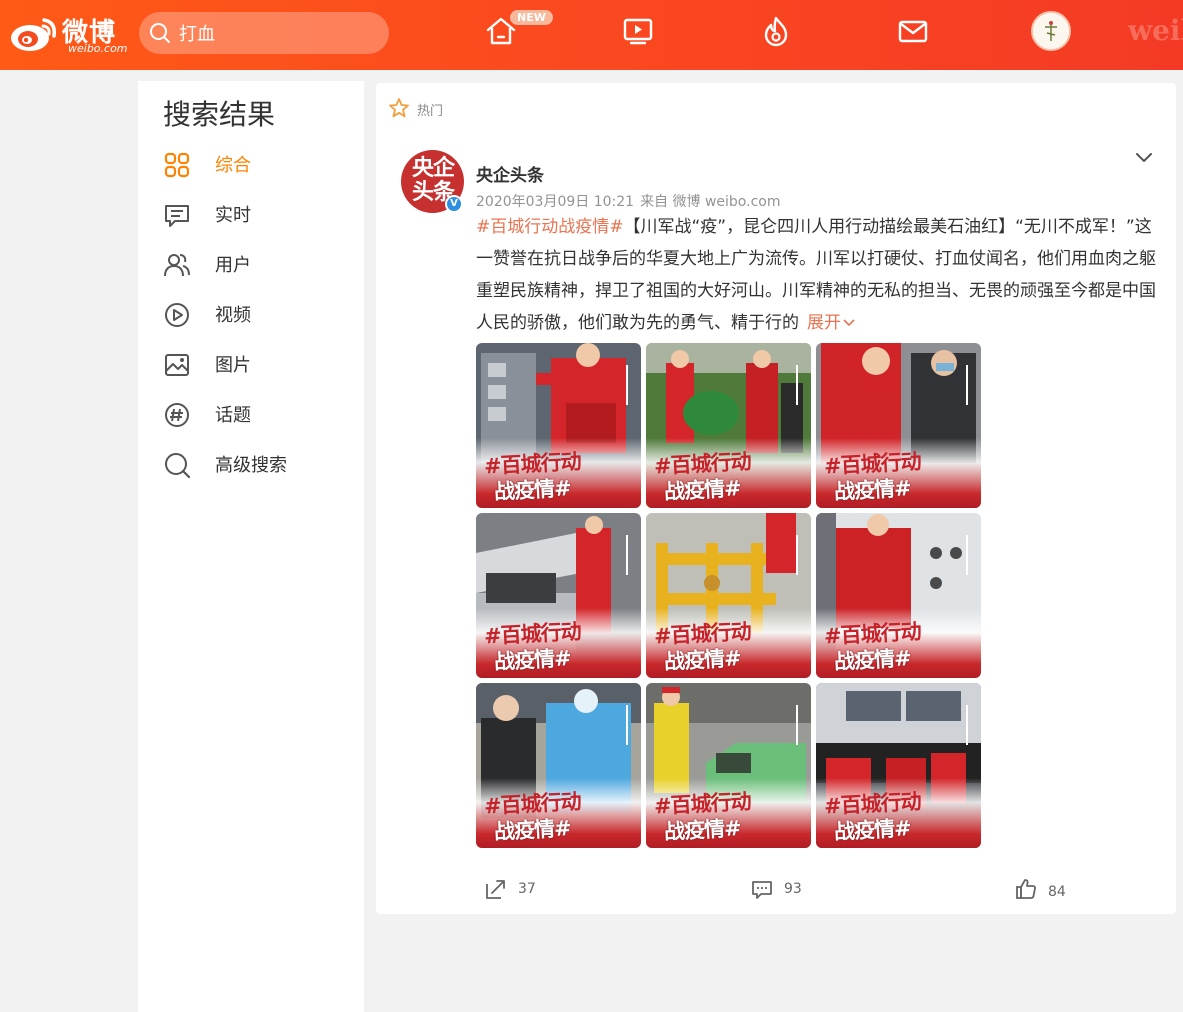 The height and width of the screenshot is (1012, 1183). What do you see at coordinates (177, 365) in the screenshot?
I see `image-icon` at bounding box center [177, 365].